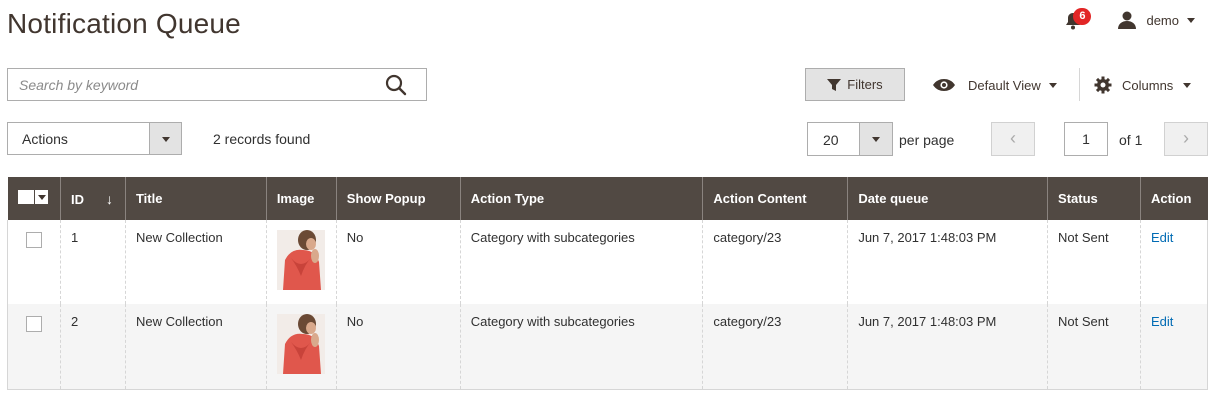  Describe the element at coordinates (45, 139) in the screenshot. I see `actions-label: Actions` at that location.